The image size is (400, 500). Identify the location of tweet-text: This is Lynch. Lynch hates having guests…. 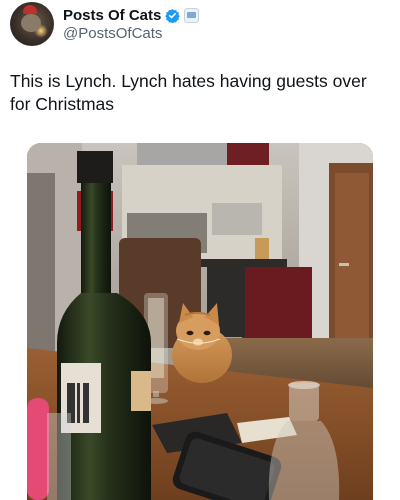
(188, 92).